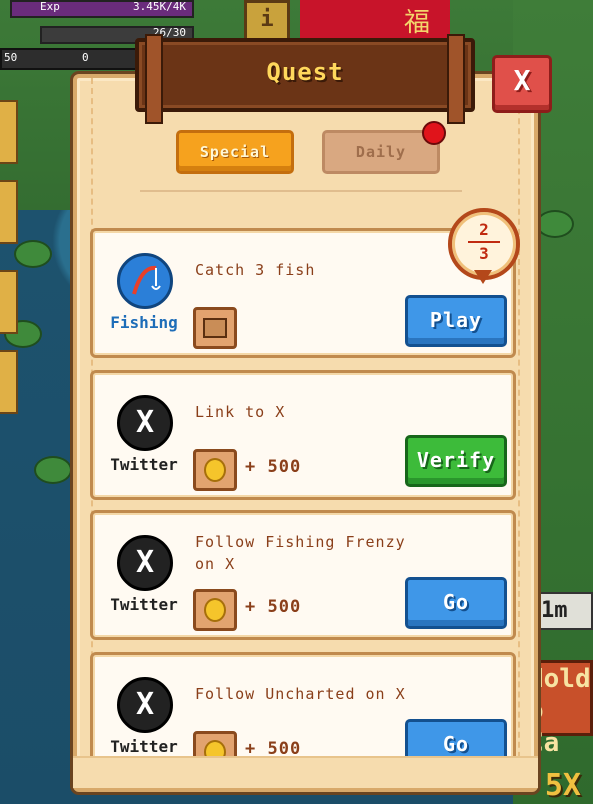 Image resolution: width=593 pixels, height=804 pixels. Describe the element at coordinates (305, 772) in the screenshot. I see `dialog-footer` at that location.